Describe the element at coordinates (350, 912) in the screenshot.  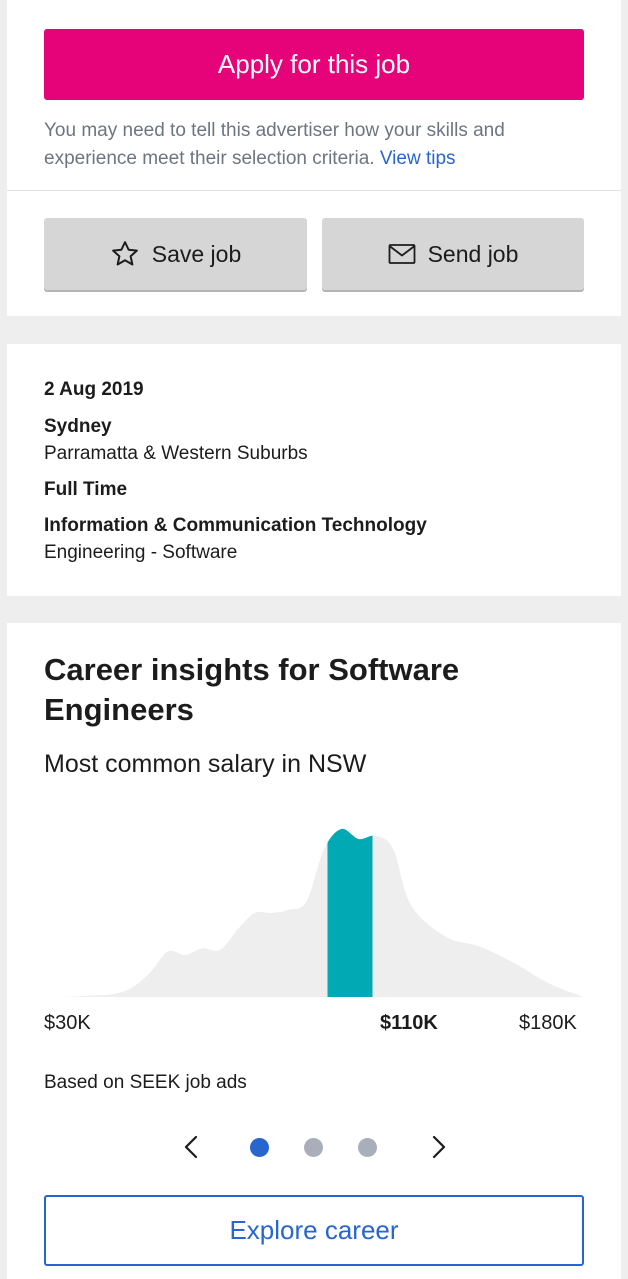
I see `salary-highlight-area` at that location.